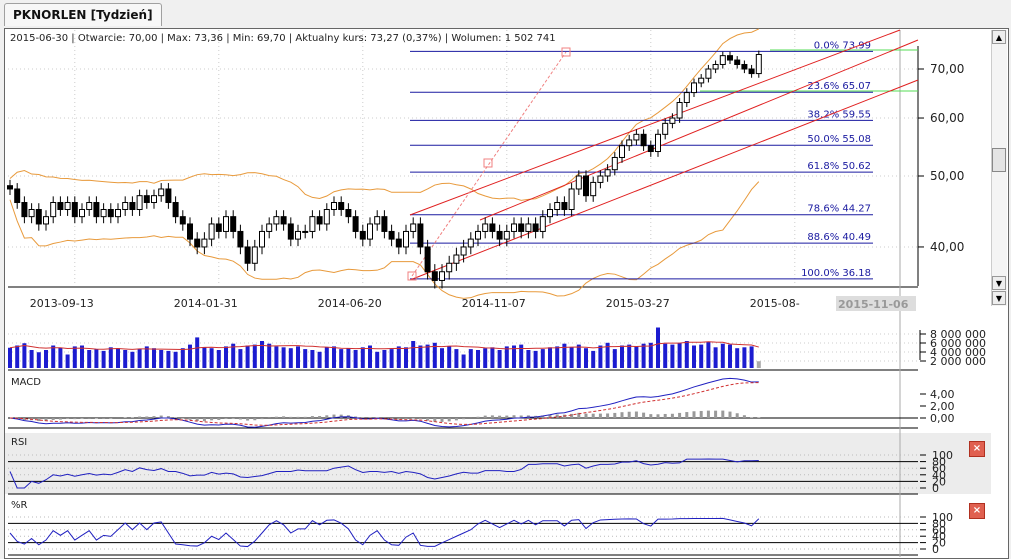 The image size is (1011, 559). I want to click on wr-label: %R, so click(19, 505).